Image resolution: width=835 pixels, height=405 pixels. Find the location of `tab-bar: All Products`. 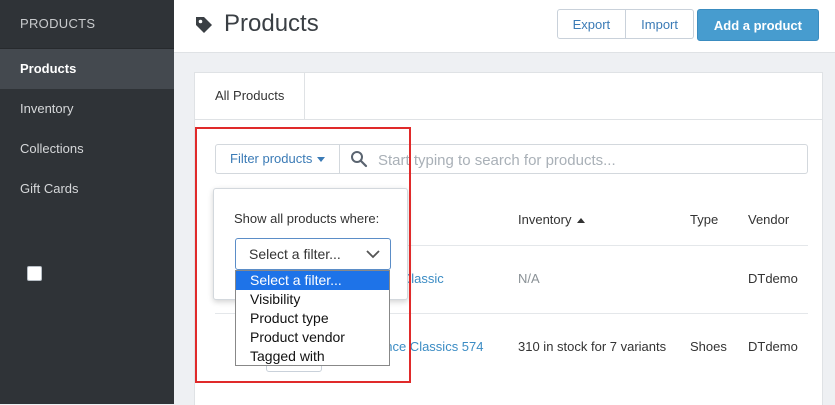

tab-bar: All Products is located at coordinates (508, 96).